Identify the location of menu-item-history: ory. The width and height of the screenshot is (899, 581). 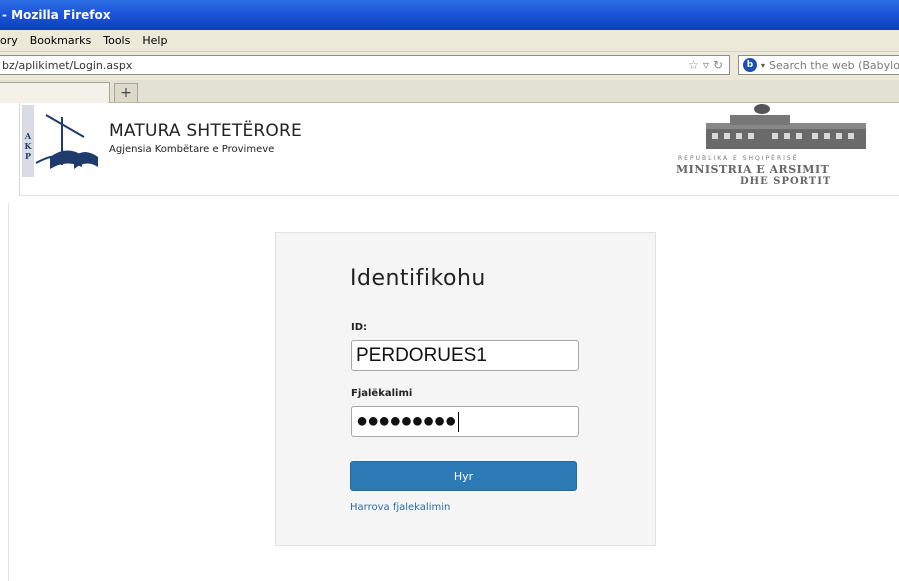
(9, 40).